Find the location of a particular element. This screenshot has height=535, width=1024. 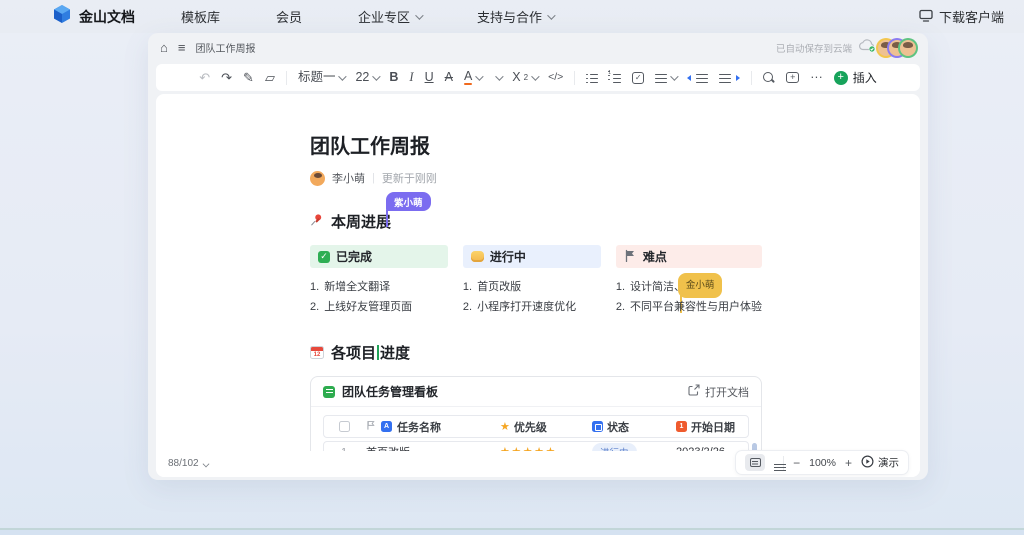

avatar is located at coordinates (908, 47).